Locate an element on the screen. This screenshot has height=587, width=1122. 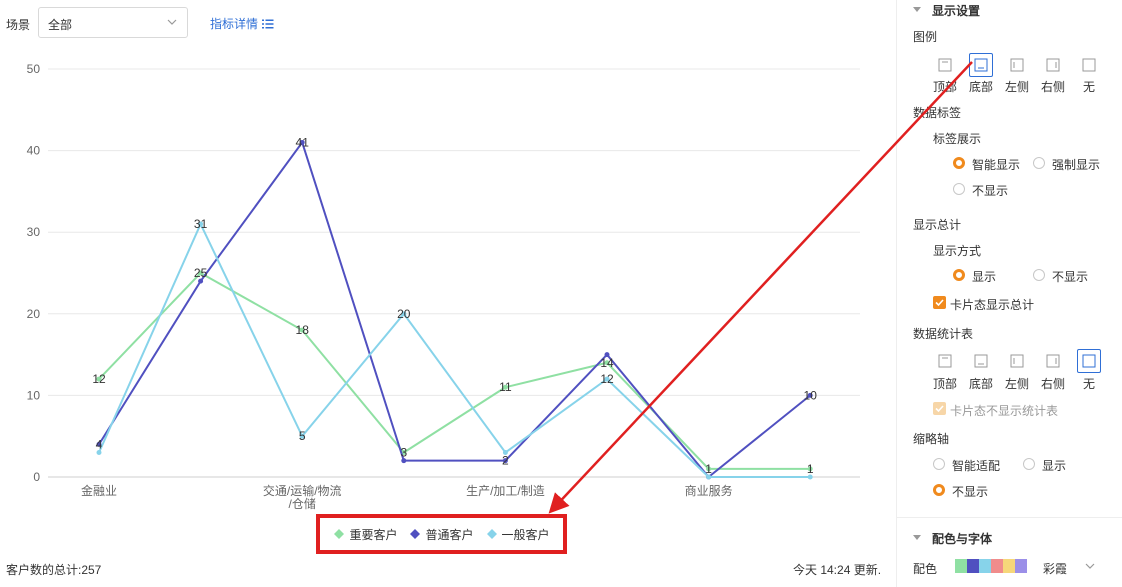
force-display-label: 强制显示 is located at coordinates (1076, 165).